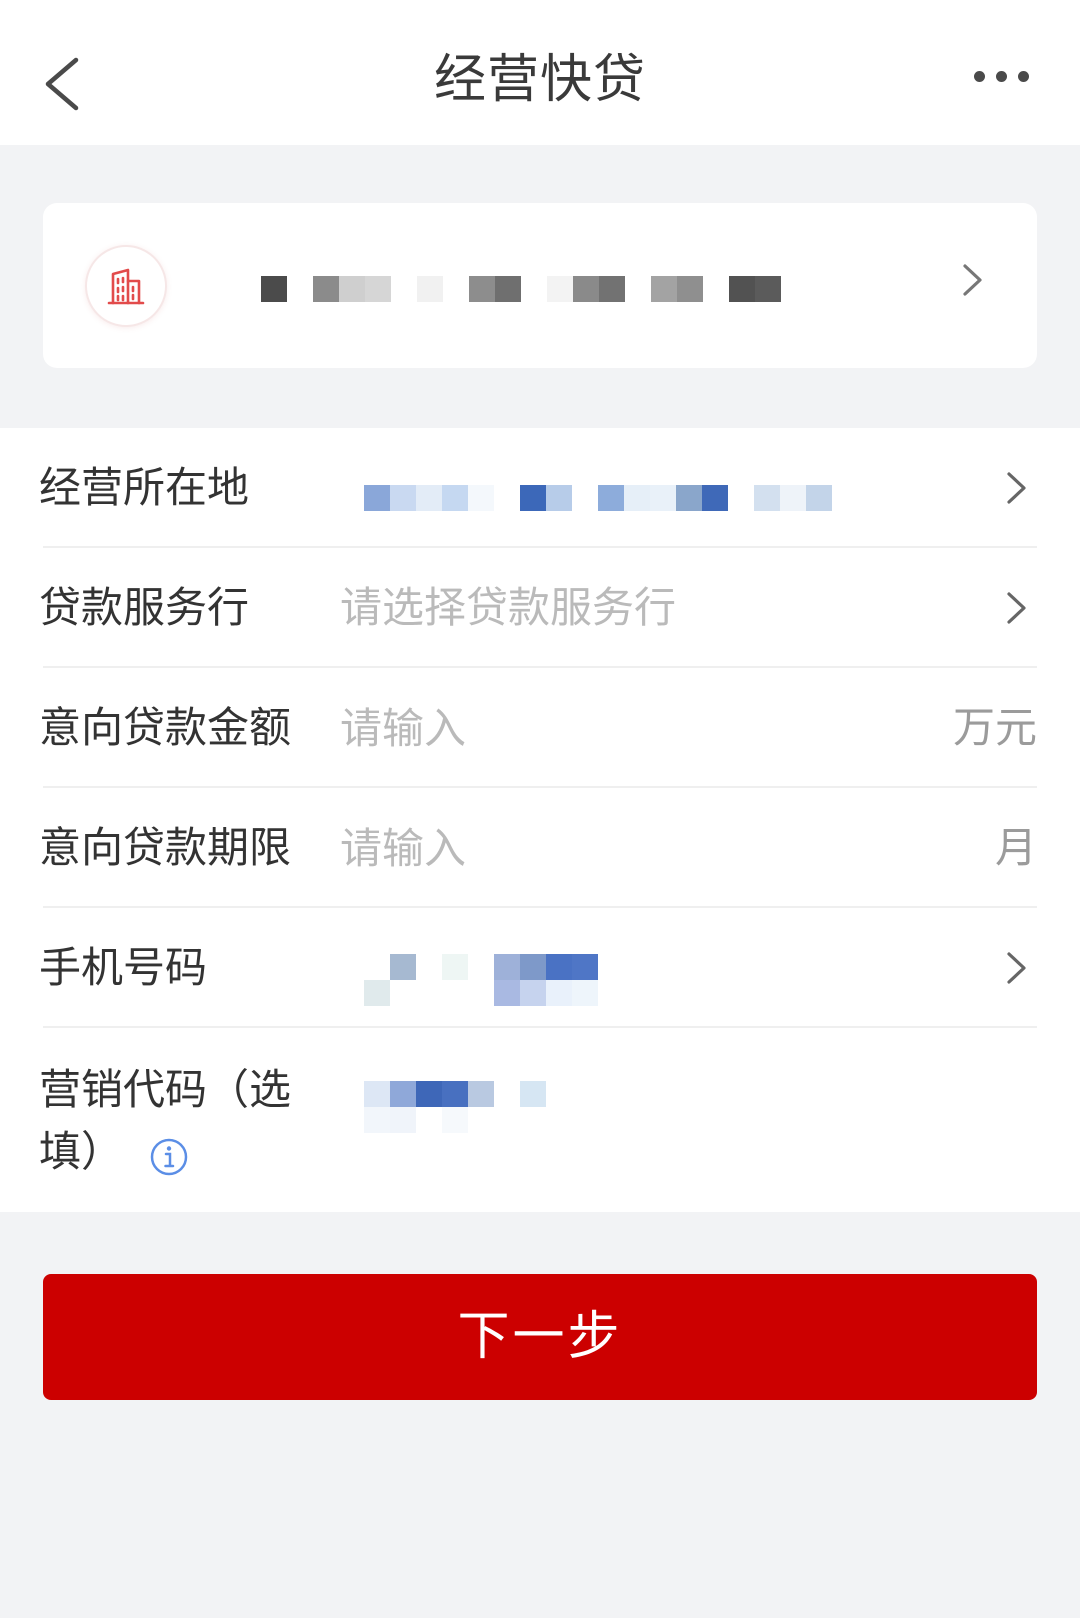 The height and width of the screenshot is (1618, 1080). I want to click on info-icon-glyph, so click(169, 1156).